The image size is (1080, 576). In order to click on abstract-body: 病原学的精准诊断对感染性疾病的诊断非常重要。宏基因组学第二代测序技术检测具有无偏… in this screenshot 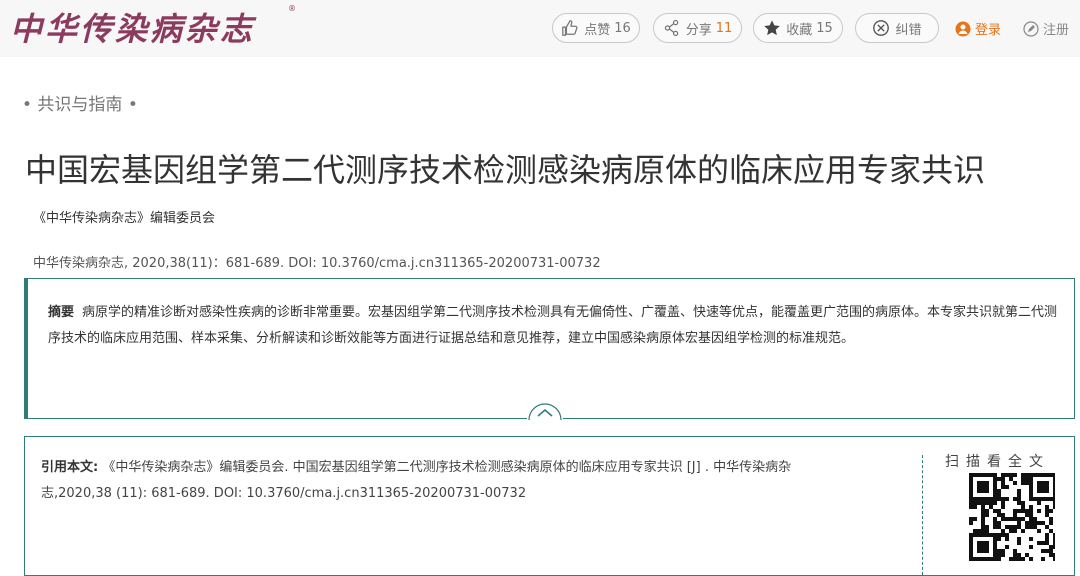, I will do `click(553, 325)`.